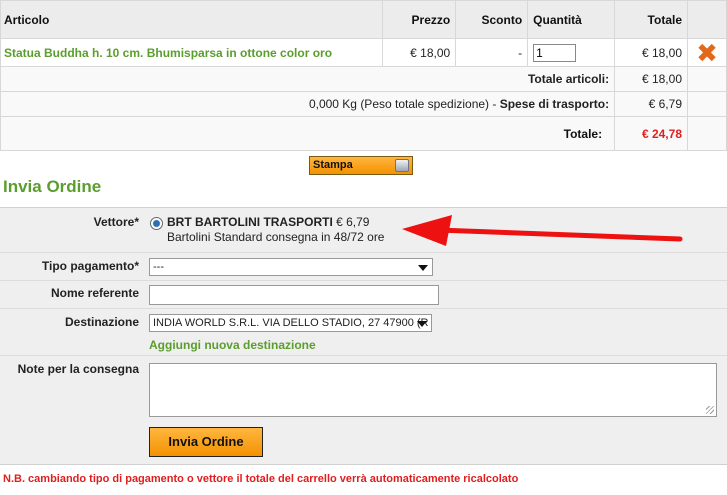 The width and height of the screenshot is (727, 495). I want to click on header-price: Prezzo, so click(419, 19).